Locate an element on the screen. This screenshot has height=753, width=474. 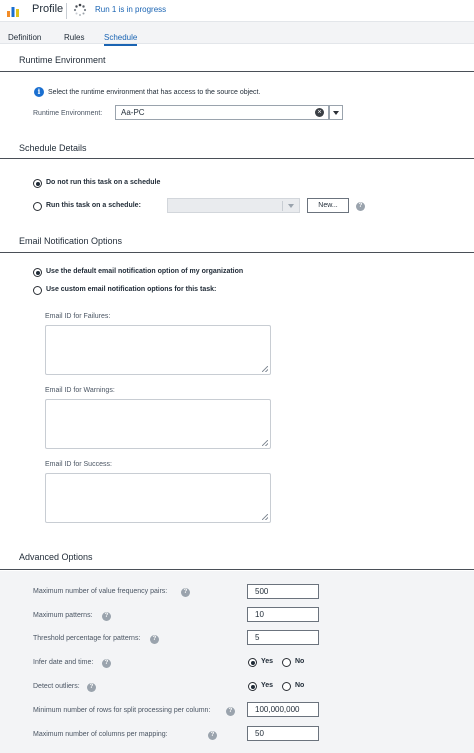
advanced-section-title: Advanced Options is located at coordinates (56, 557).